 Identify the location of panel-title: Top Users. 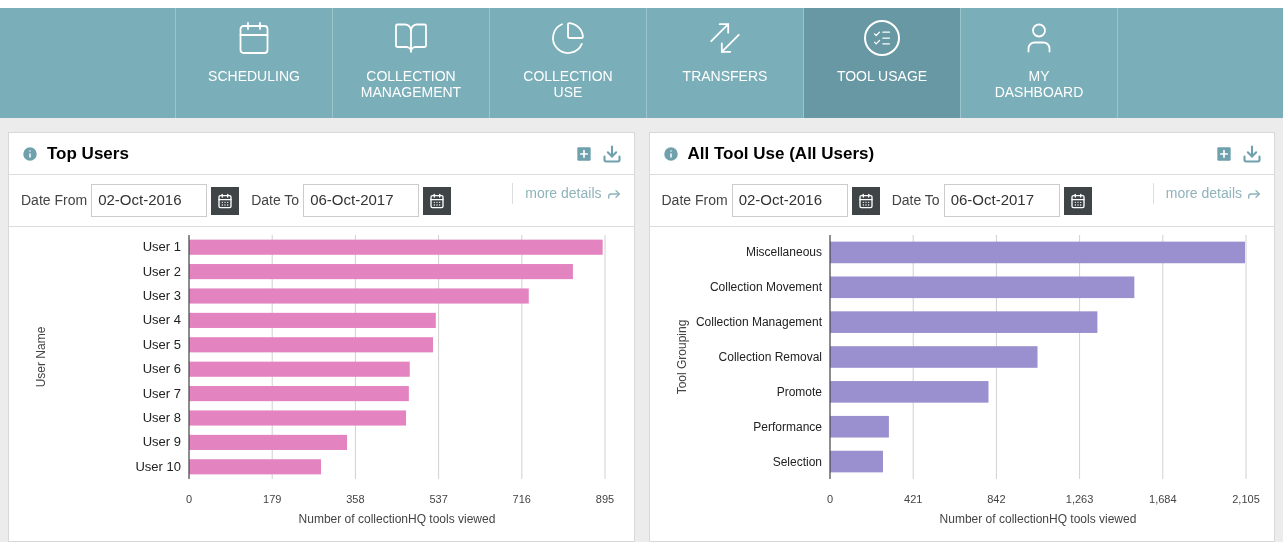
(88, 153).